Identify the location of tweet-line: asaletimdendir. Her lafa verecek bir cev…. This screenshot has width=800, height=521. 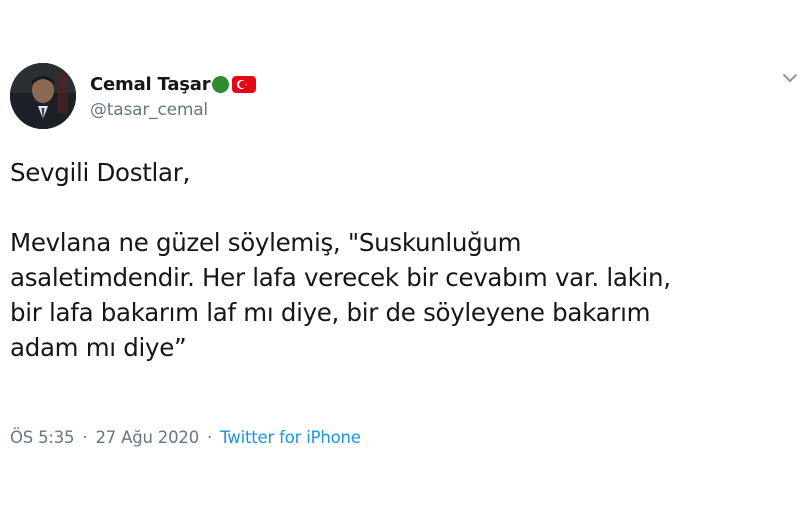
(340, 277).